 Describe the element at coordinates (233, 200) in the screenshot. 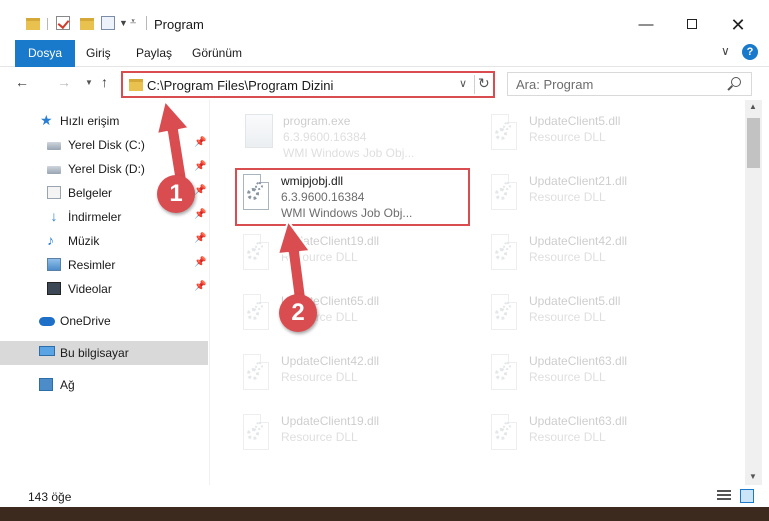

I see `annotation-arrows` at that location.